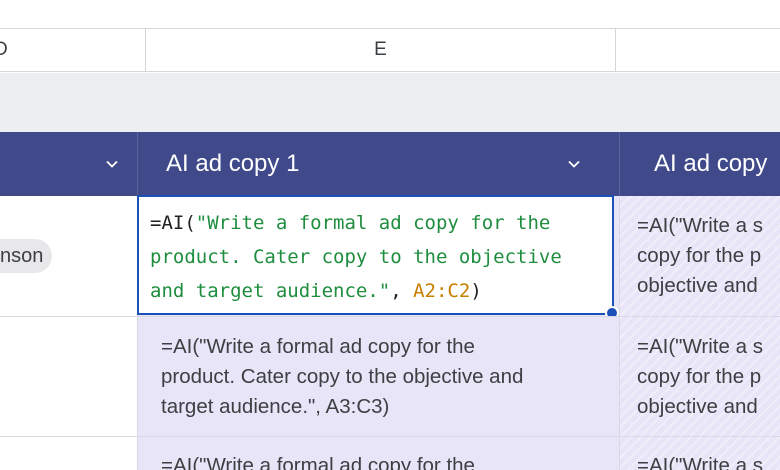 Image resolution: width=780 pixels, height=470 pixels. I want to click on cell-text-line: target audience.", A3:C3), so click(275, 406).